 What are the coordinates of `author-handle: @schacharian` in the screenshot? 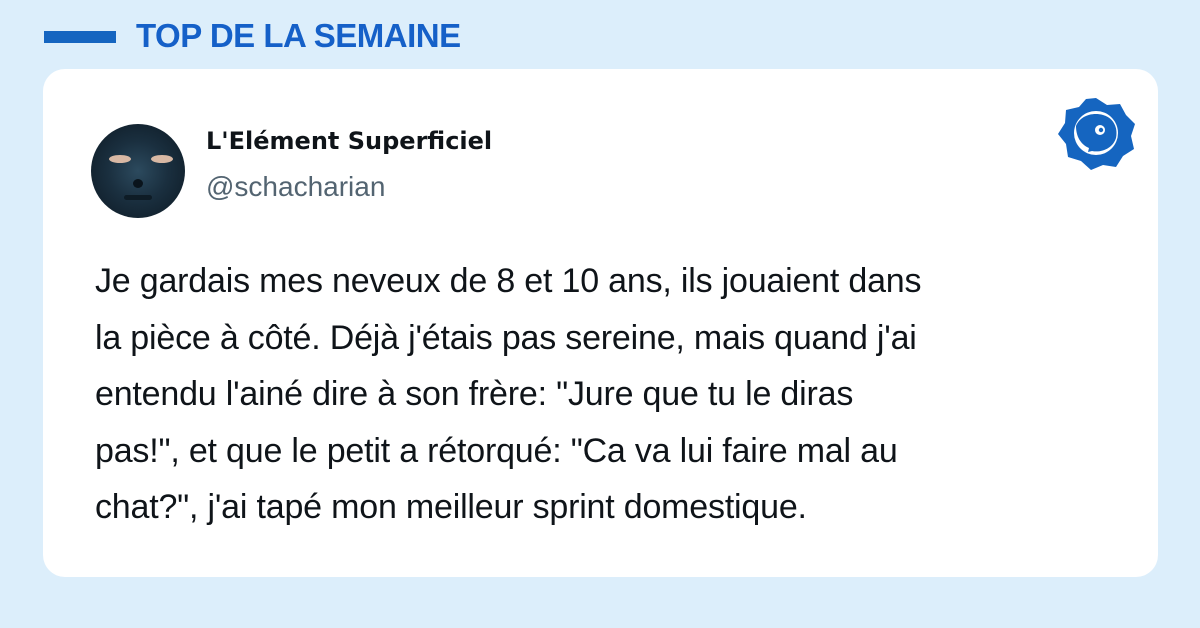 It's located at (295, 187).